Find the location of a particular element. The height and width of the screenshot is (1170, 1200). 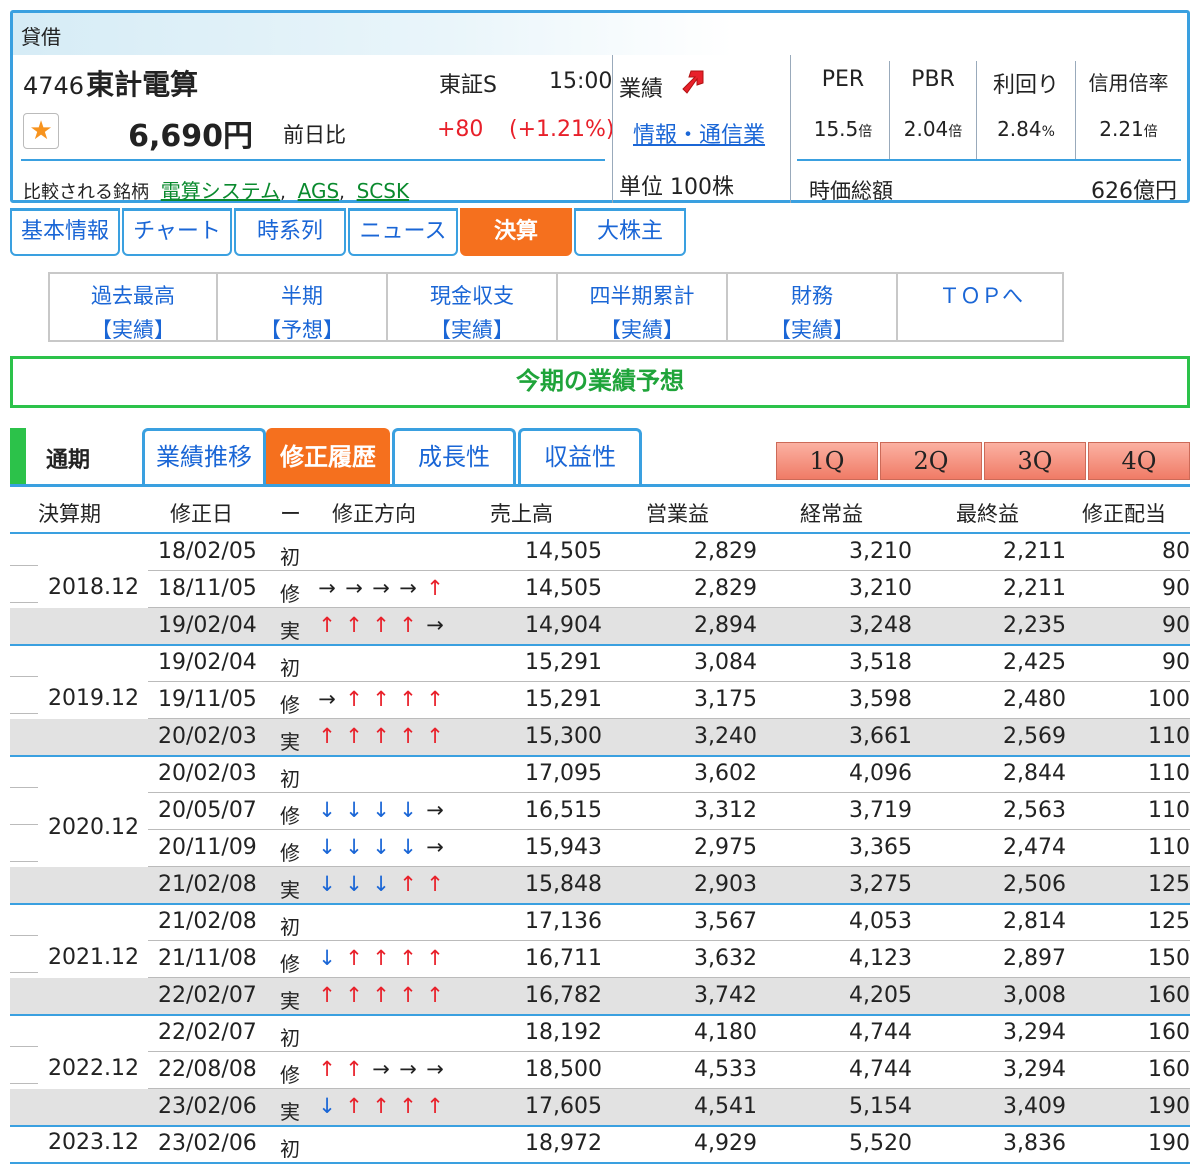

operating-profit-value: 2,894 is located at coordinates (725, 625).